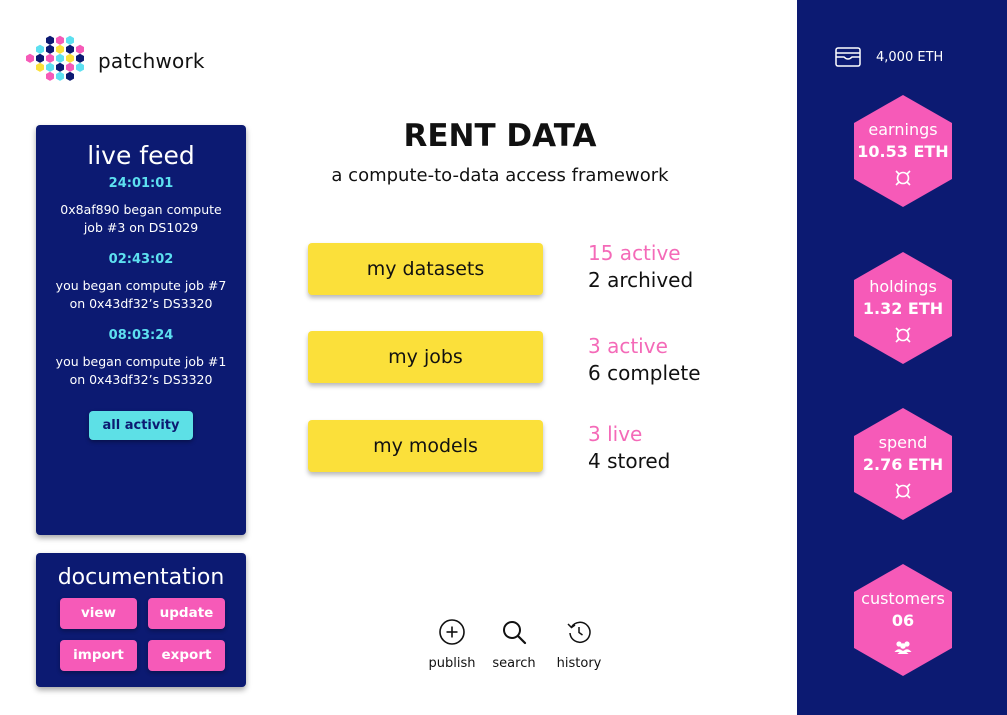  I want to click on users-icon, so click(903, 647).